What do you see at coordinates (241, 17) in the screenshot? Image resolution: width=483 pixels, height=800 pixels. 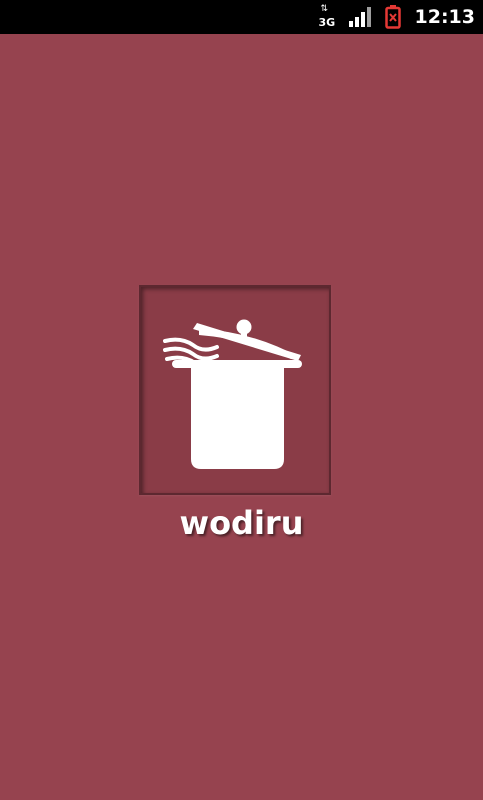 I see `status-bar: ⇅ 3G 12:13` at bounding box center [241, 17].